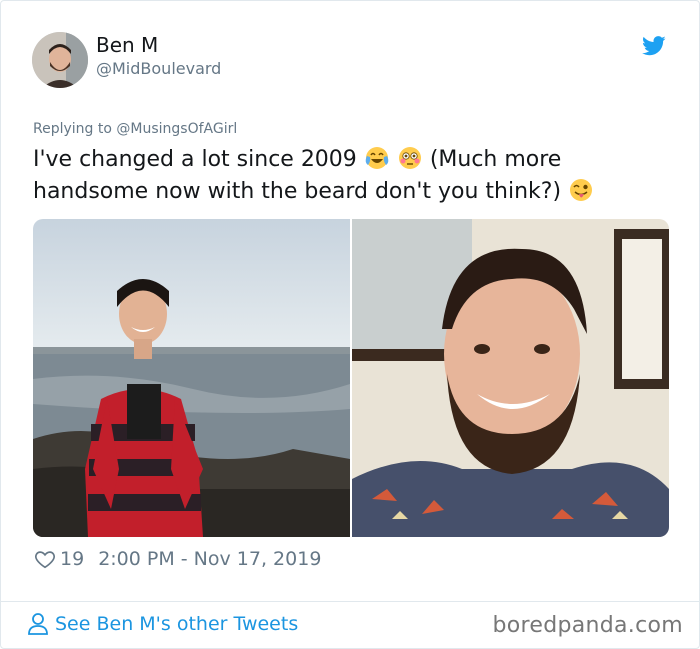 This screenshot has height=649, width=700. Describe the element at coordinates (45, 559) in the screenshot. I see `heart-icon` at that location.